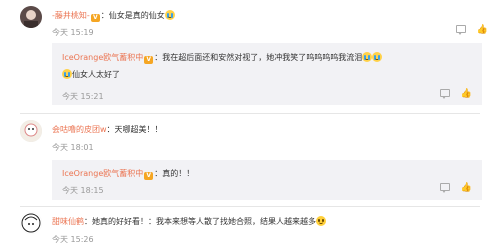  What do you see at coordinates (73, 239) in the screenshot?
I see `comment-time: 今天 15:26` at bounding box center [73, 239].